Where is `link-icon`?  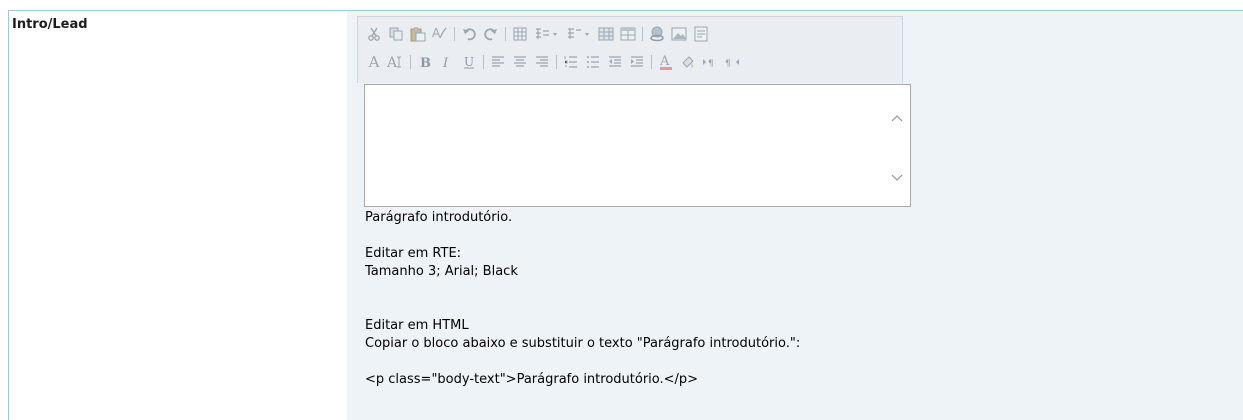 link-icon is located at coordinates (657, 34).